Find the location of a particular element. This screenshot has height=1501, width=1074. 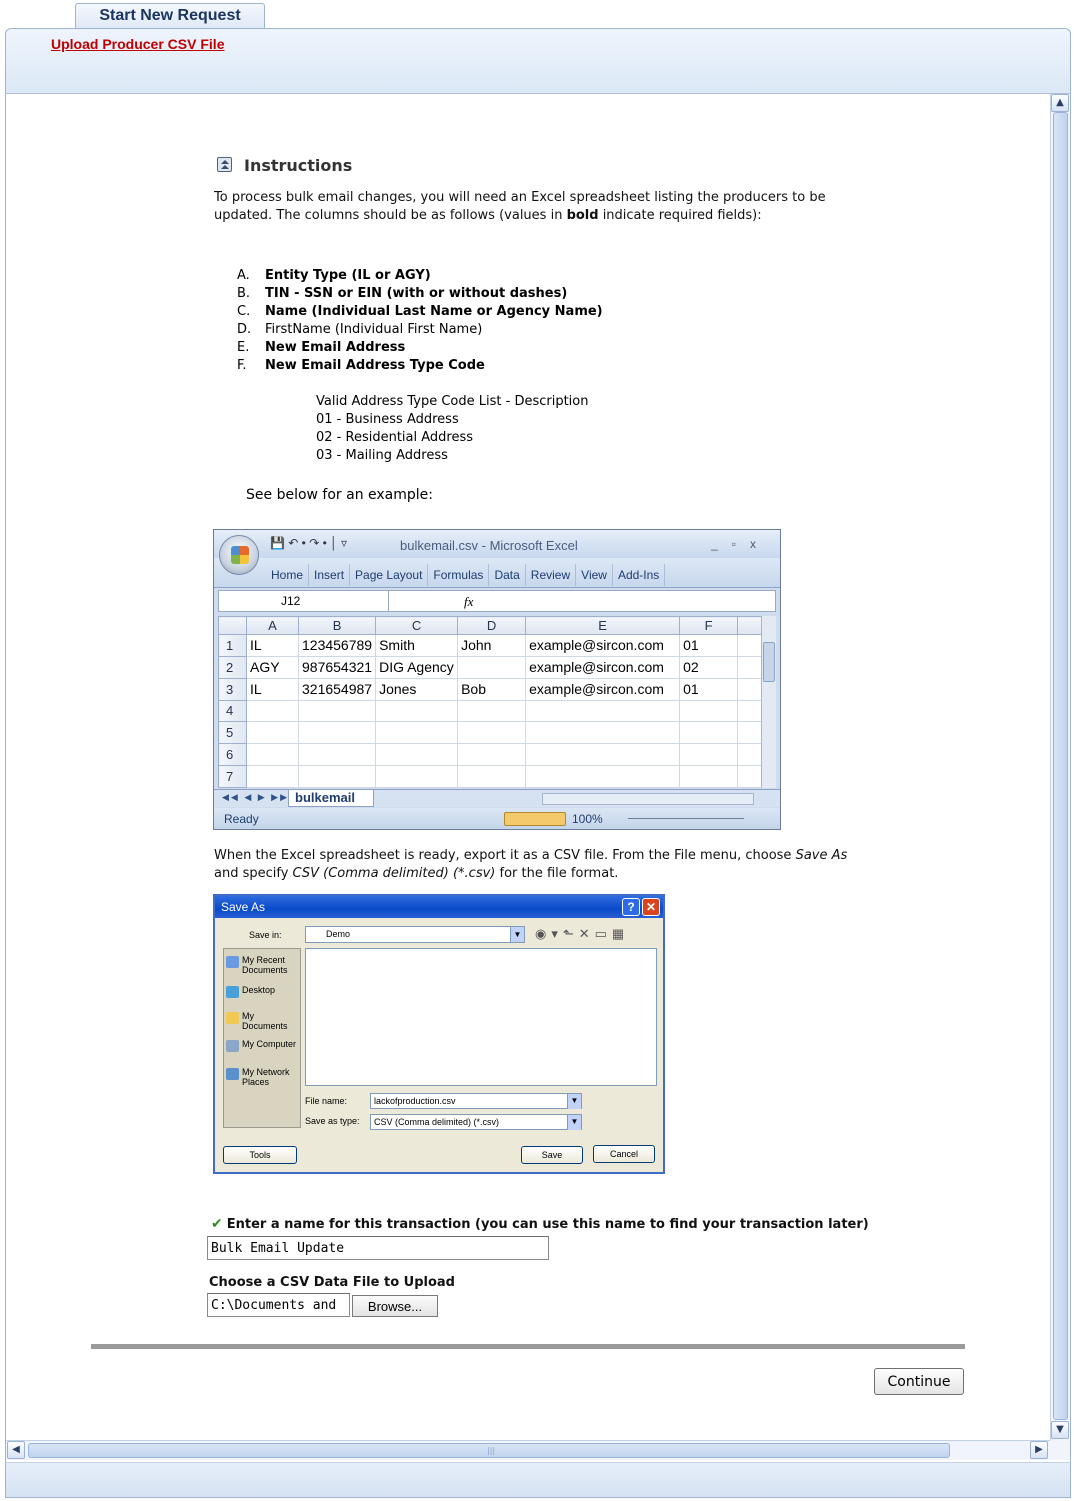

cell: 123456789 is located at coordinates (337, 645).